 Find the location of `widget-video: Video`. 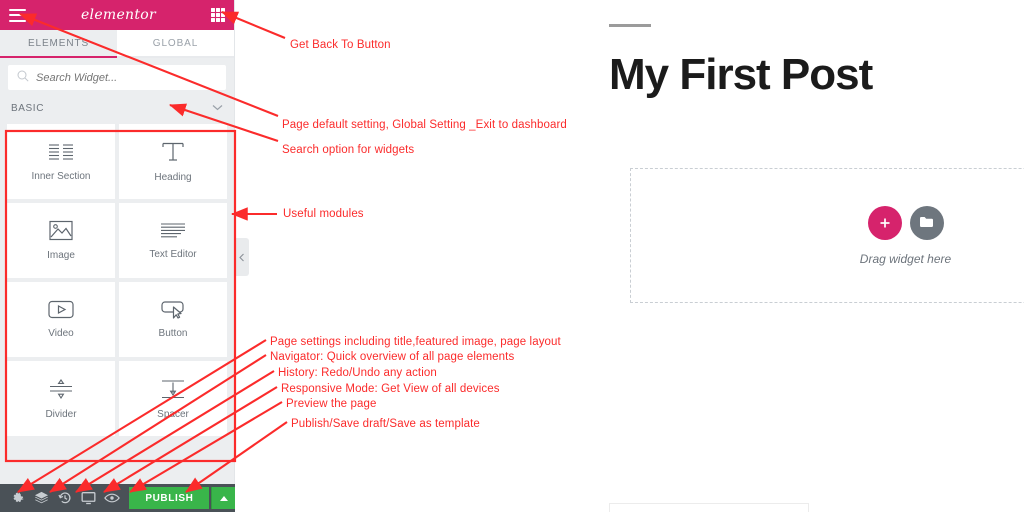

widget-video: Video is located at coordinates (61, 319).